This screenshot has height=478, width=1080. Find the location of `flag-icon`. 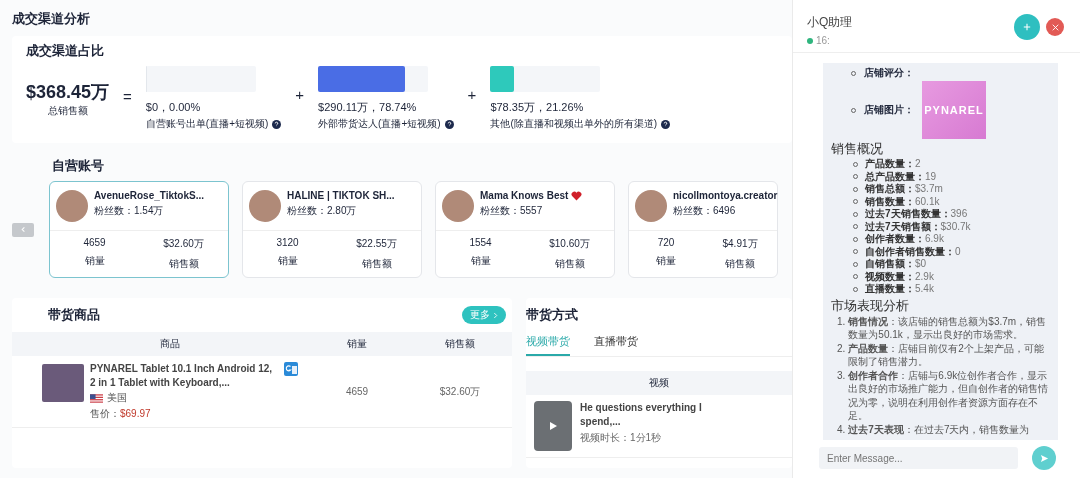

flag-icon is located at coordinates (96, 398).